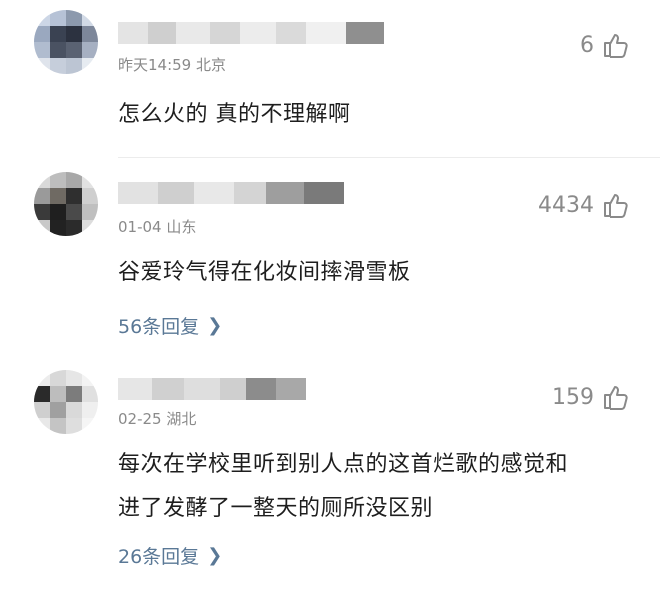  What do you see at coordinates (573, 397) in the screenshot?
I see `like-count: 159` at bounding box center [573, 397].